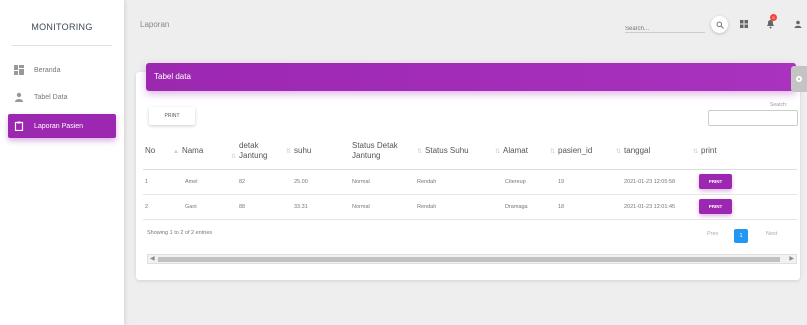  I want to click on column-header: Status Detak Jantung, so click(382, 151).